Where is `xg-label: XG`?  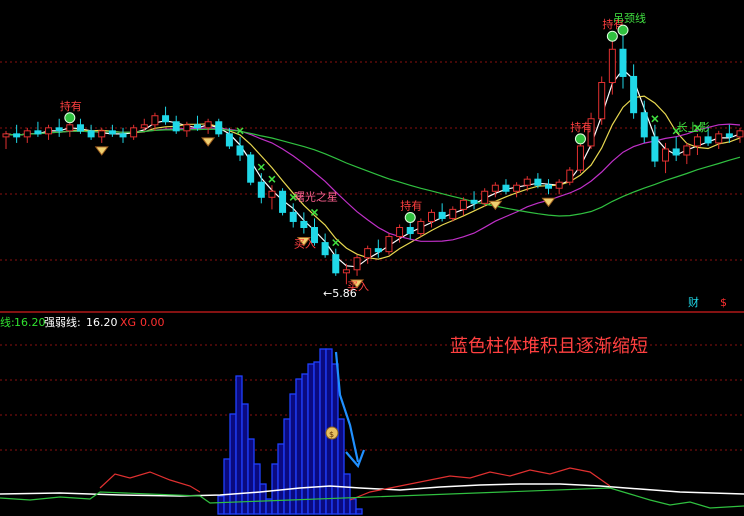
xg-label: XG is located at coordinates (128, 322).